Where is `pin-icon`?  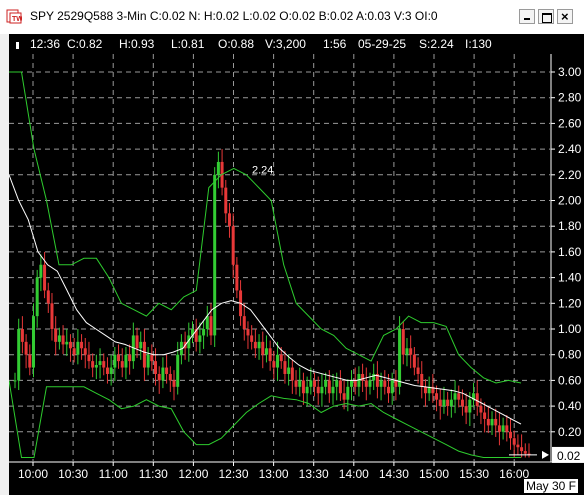
pin-icon is located at coordinates (17, 45).